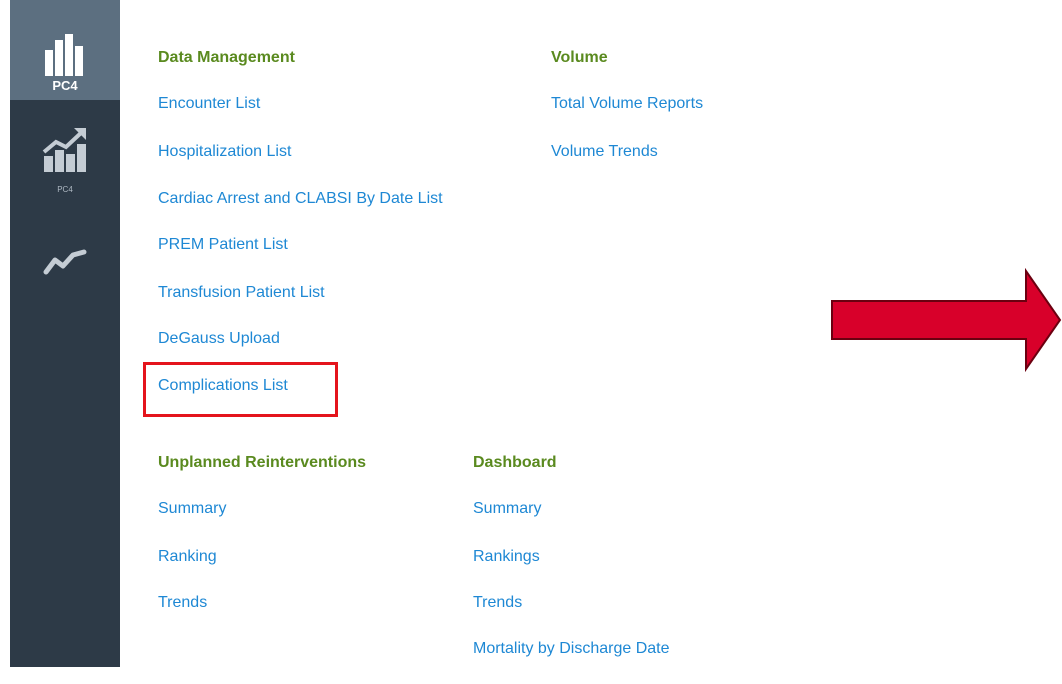 The width and height of the screenshot is (1062, 684). What do you see at coordinates (192, 509) in the screenshot?
I see `unplanned-summary-link: Summary` at bounding box center [192, 509].